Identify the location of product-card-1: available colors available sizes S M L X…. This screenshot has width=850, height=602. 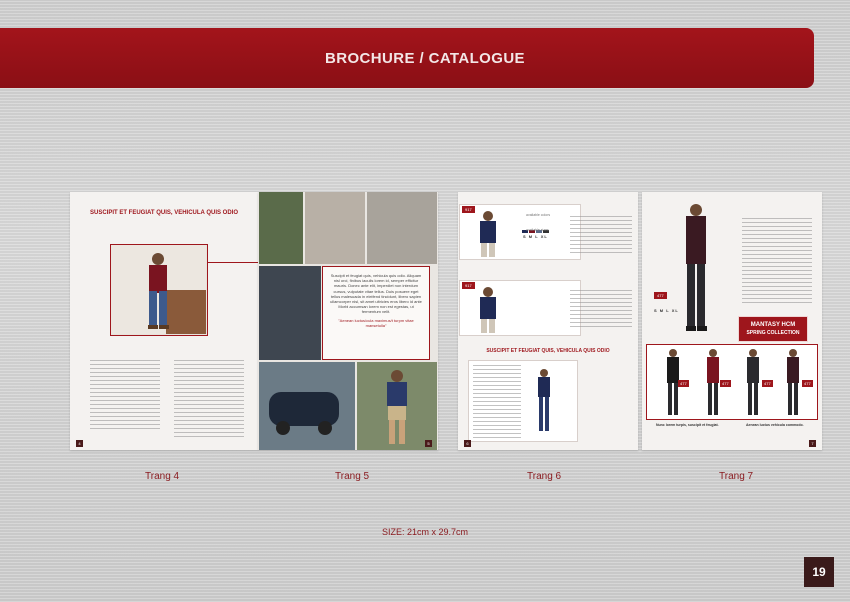
(520, 232).